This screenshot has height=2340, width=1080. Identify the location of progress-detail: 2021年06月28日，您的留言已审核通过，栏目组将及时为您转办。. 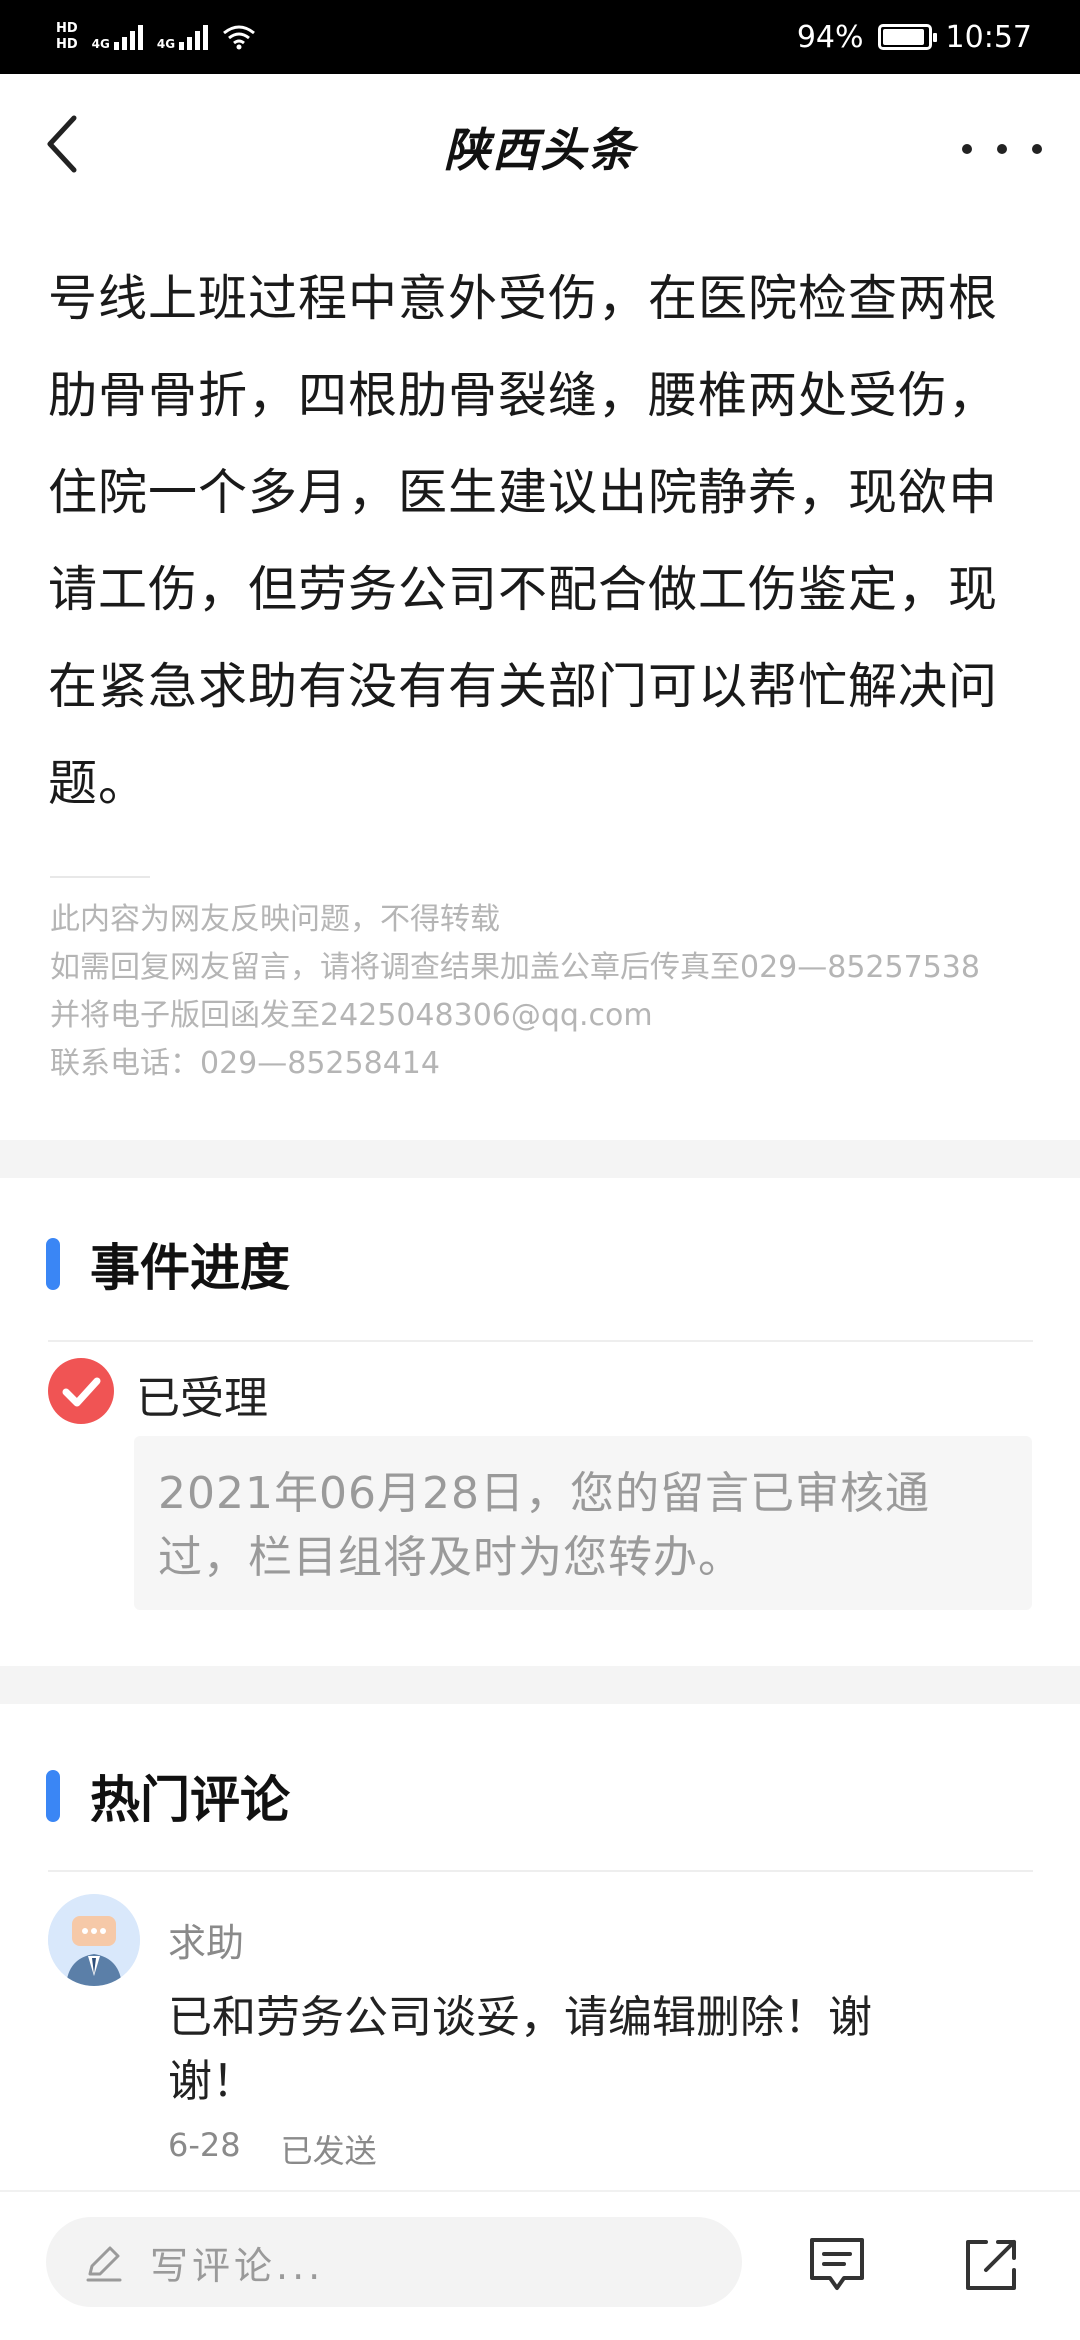
(583, 1523).